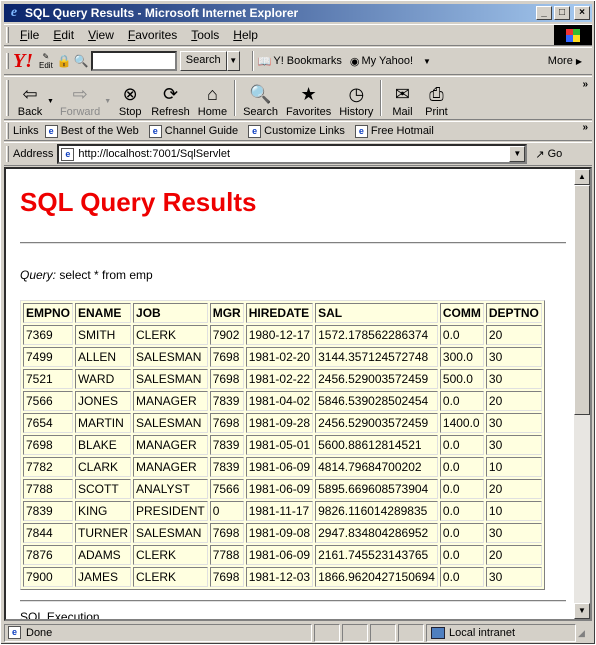  I want to click on links-bar-grip, so click(7, 131).